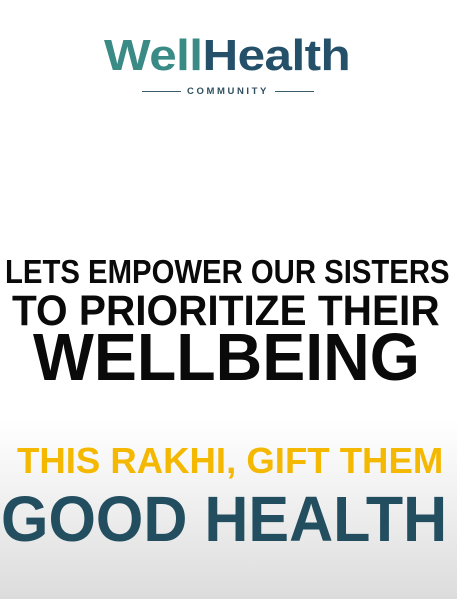  What do you see at coordinates (276, 55) in the screenshot?
I see `logo-health: Health` at bounding box center [276, 55].